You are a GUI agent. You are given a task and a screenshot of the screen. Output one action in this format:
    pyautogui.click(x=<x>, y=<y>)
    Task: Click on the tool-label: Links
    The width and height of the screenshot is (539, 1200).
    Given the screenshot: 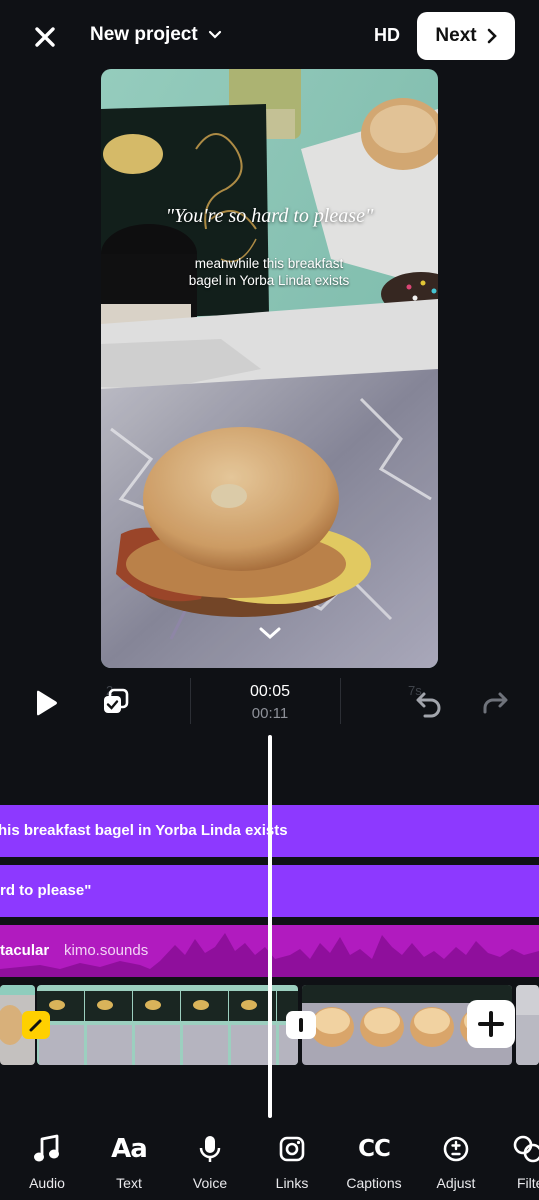 What is the action you would take?
    pyautogui.click(x=292, y=1183)
    